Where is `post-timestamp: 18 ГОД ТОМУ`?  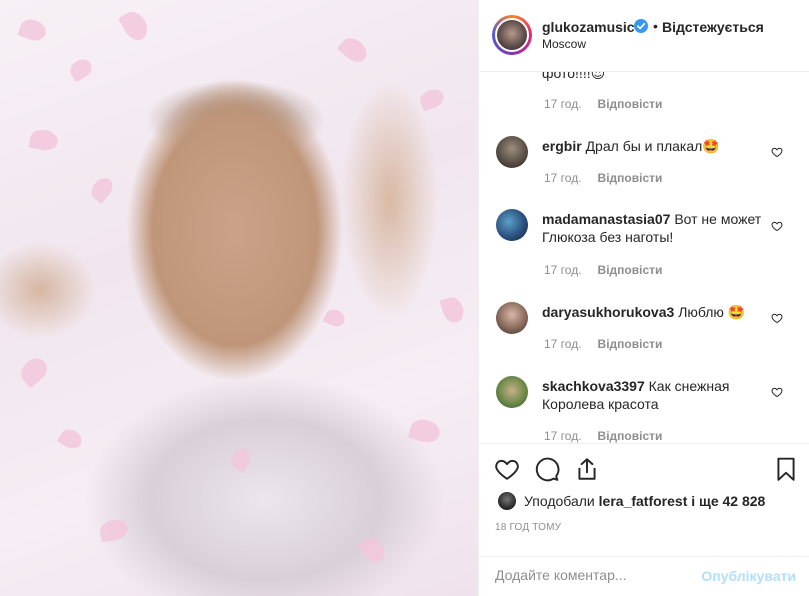
post-timestamp: 18 ГОД ТОМУ is located at coordinates (528, 527).